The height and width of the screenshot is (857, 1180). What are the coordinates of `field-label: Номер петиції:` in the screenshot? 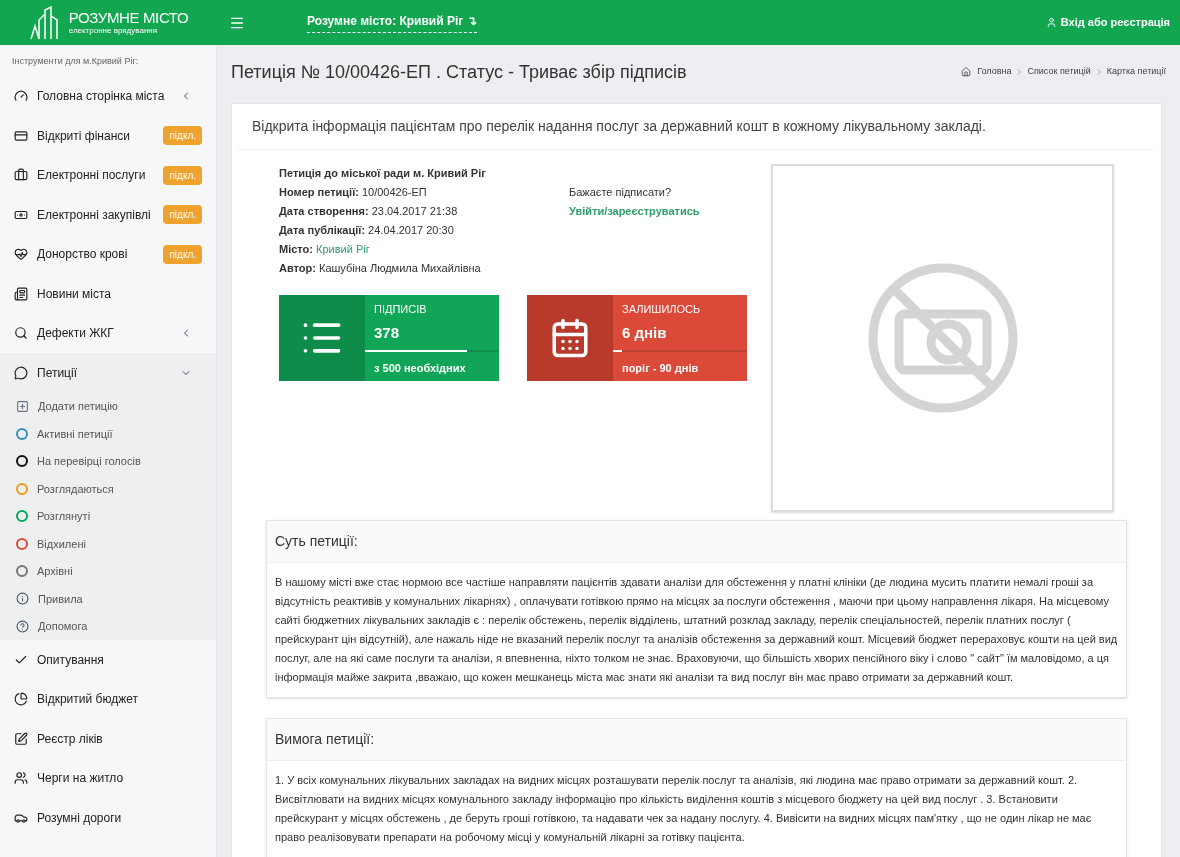 It's located at (319, 192).